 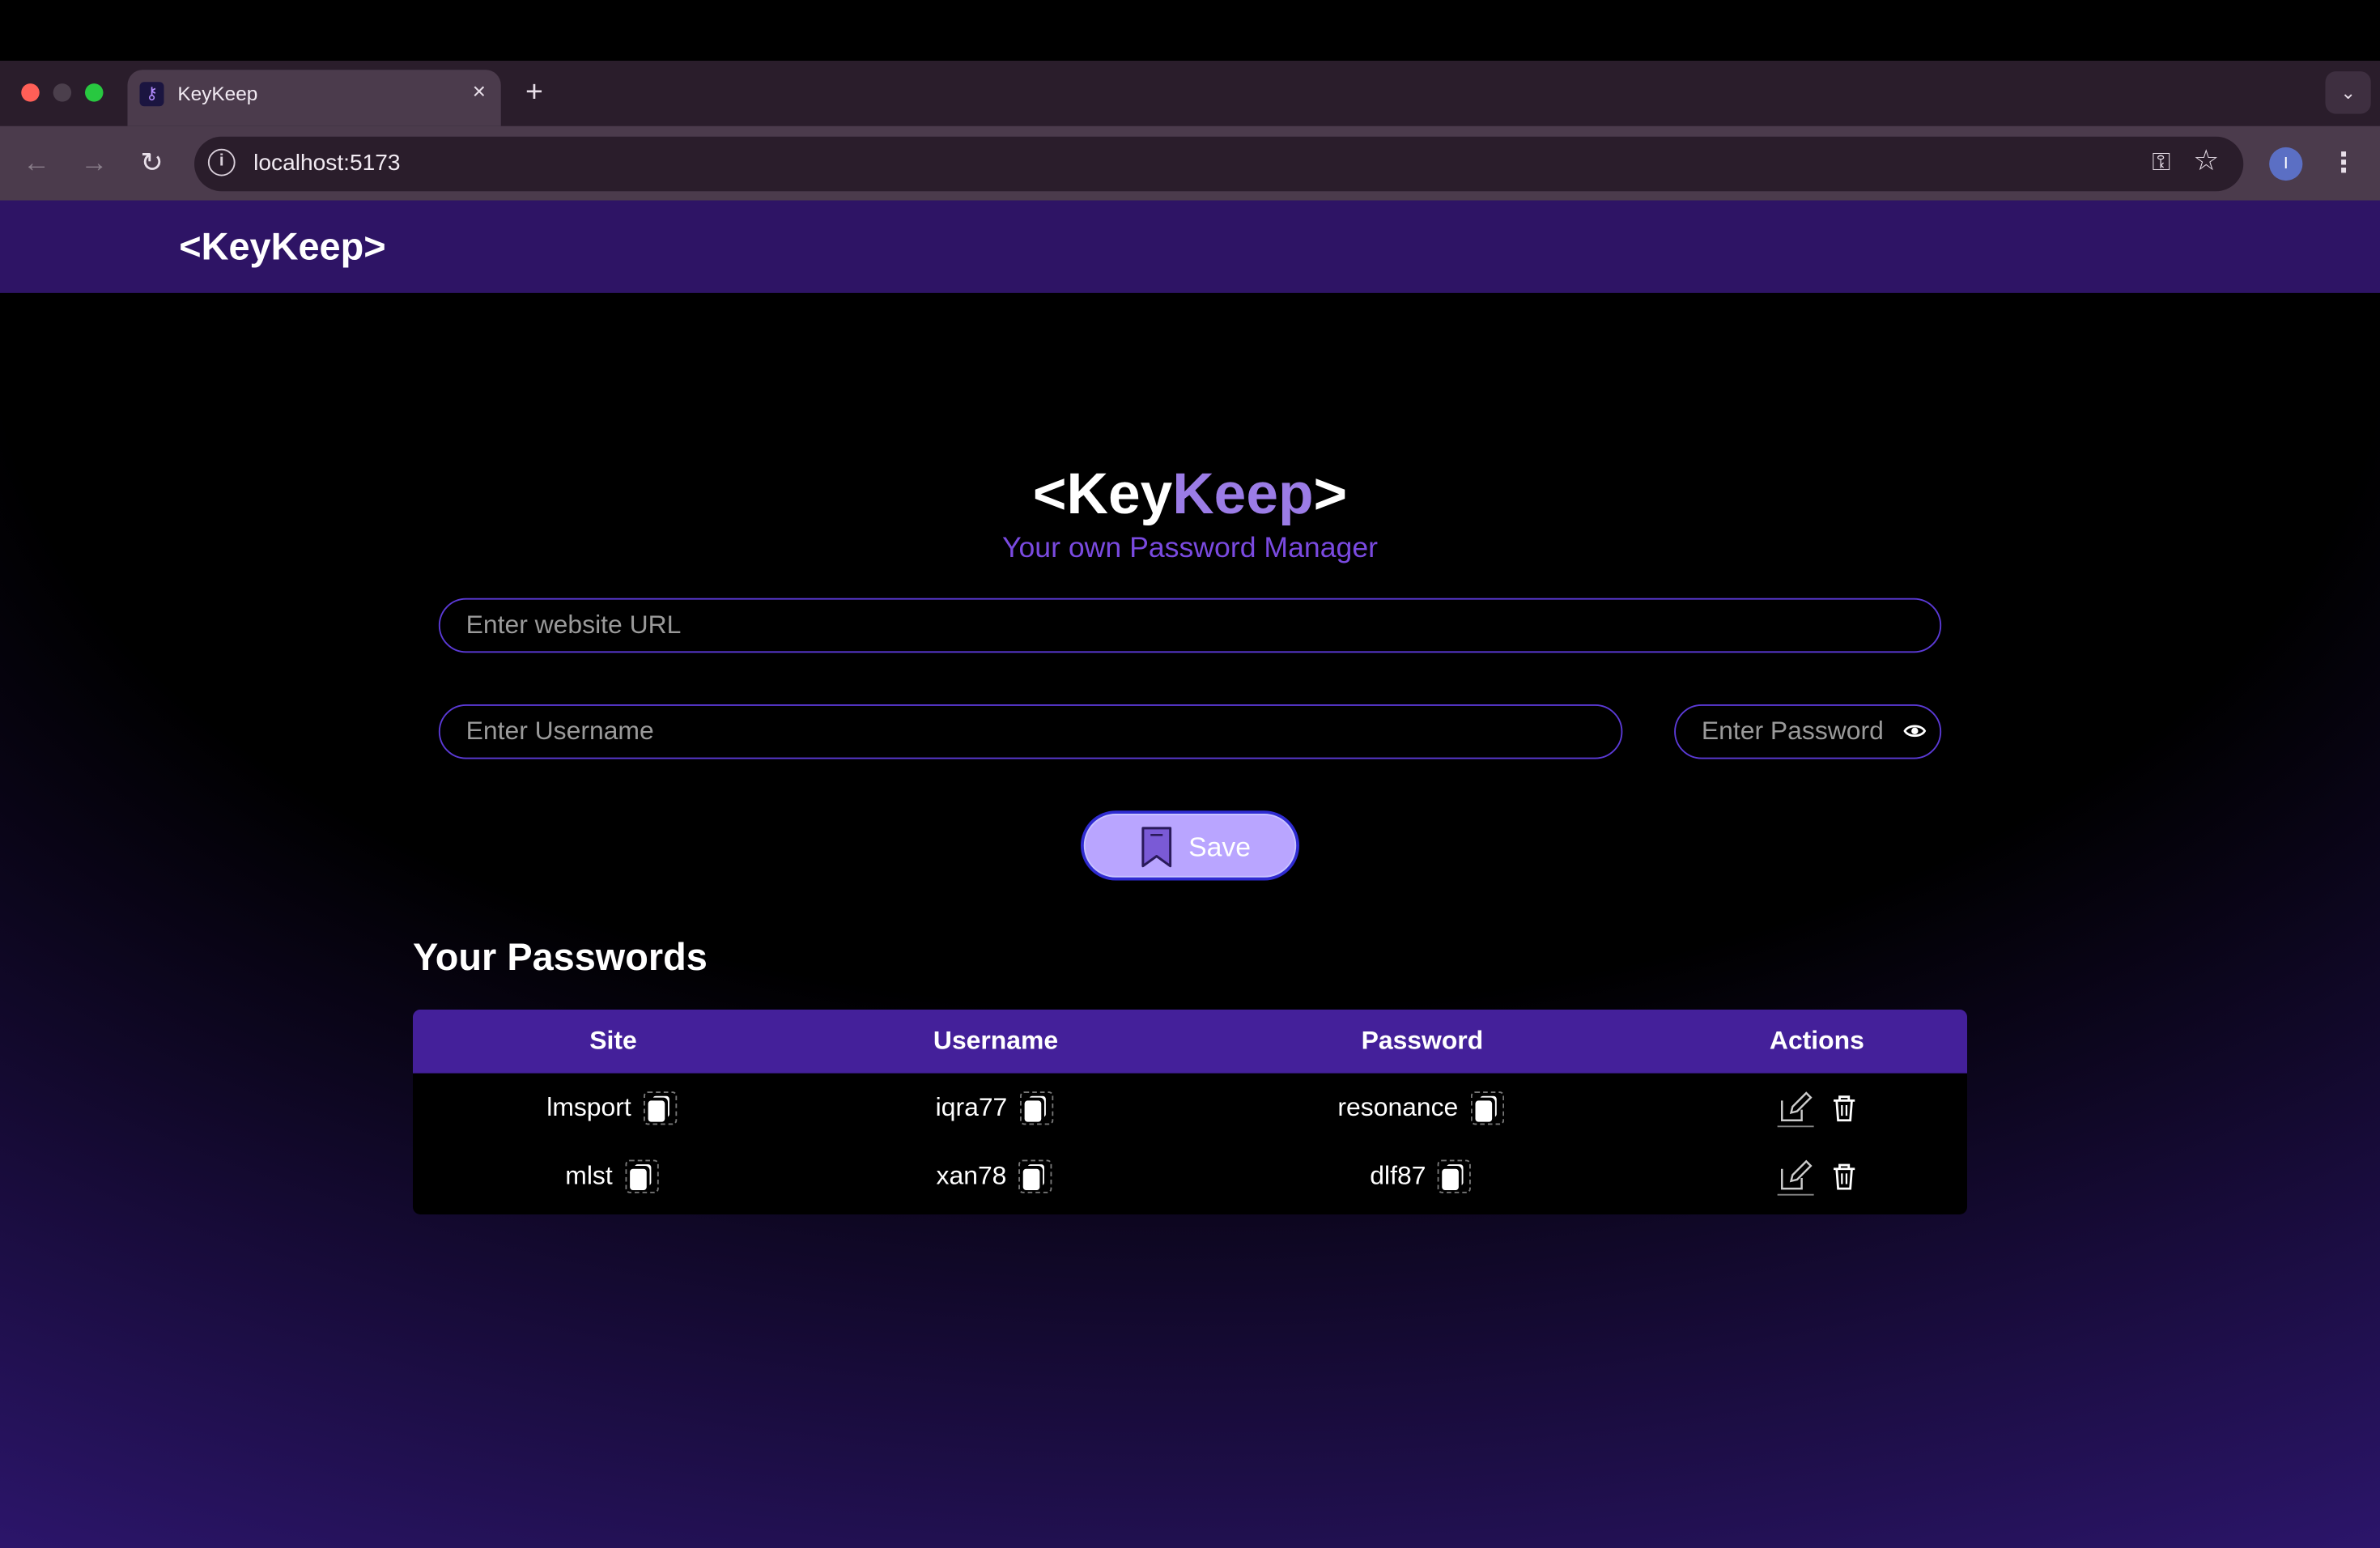 What do you see at coordinates (1220, 847) in the screenshot?
I see `save-label: Save` at bounding box center [1220, 847].